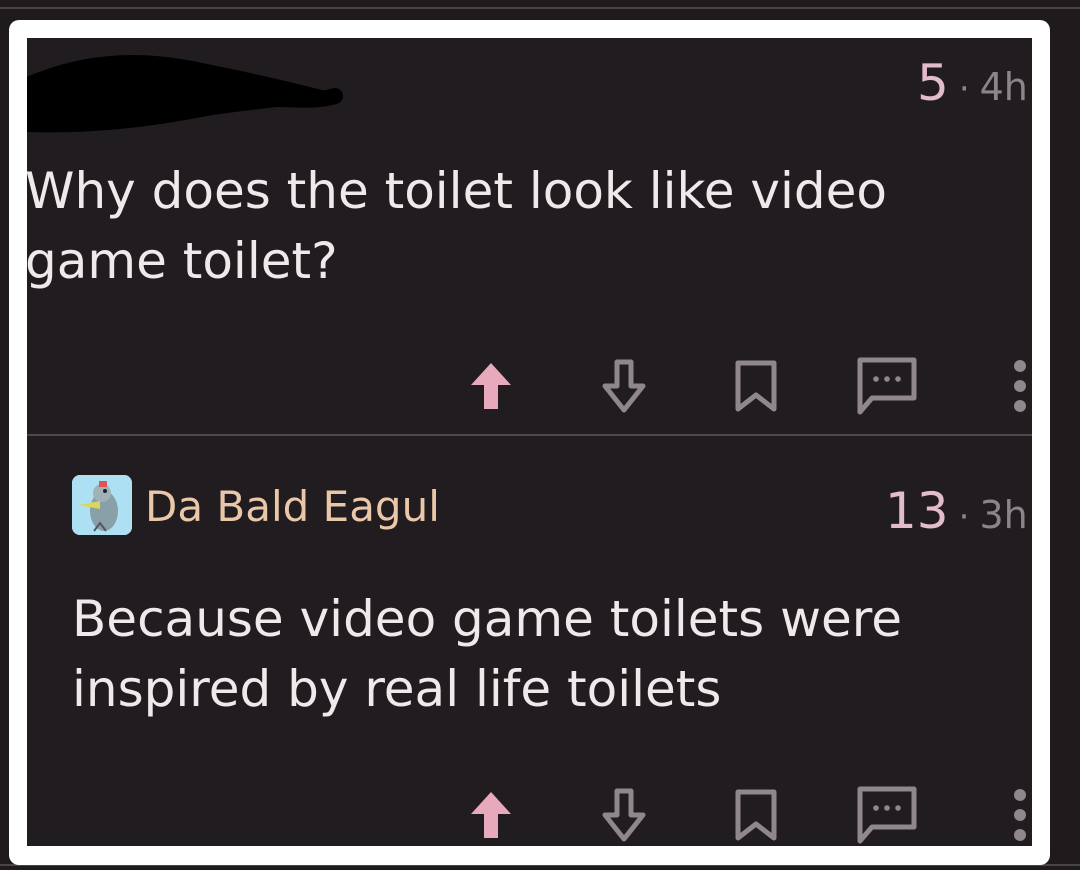 The width and height of the screenshot is (1080, 870). Describe the element at coordinates (292, 506) in the screenshot. I see `comment-author: Da Bald Eagul` at that location.